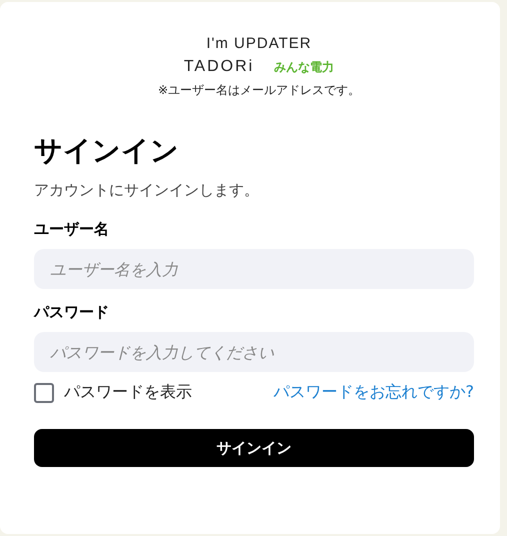 The image size is (507, 536). Describe the element at coordinates (44, 392) in the screenshot. I see `checkbox` at that location.